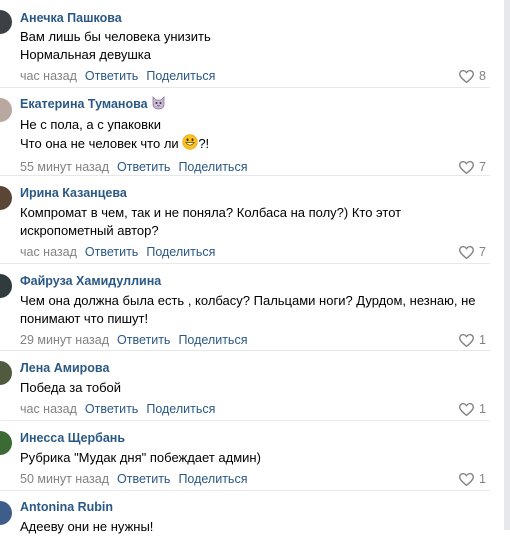 This screenshot has width=510, height=551. What do you see at coordinates (84, 104) in the screenshot?
I see `comment-author: Екатерина Туманова` at bounding box center [84, 104].